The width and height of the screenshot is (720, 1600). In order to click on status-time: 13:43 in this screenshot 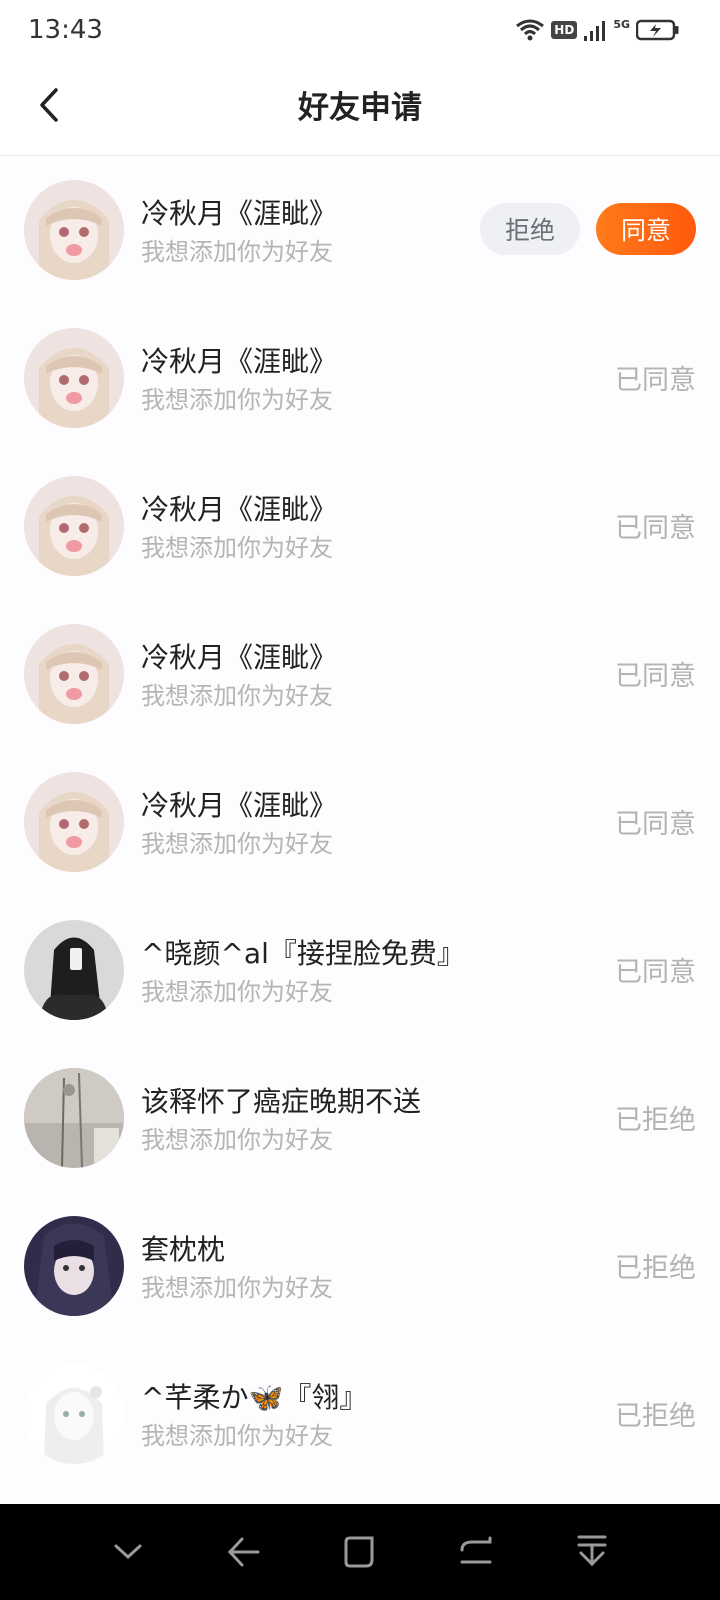, I will do `click(65, 30)`.